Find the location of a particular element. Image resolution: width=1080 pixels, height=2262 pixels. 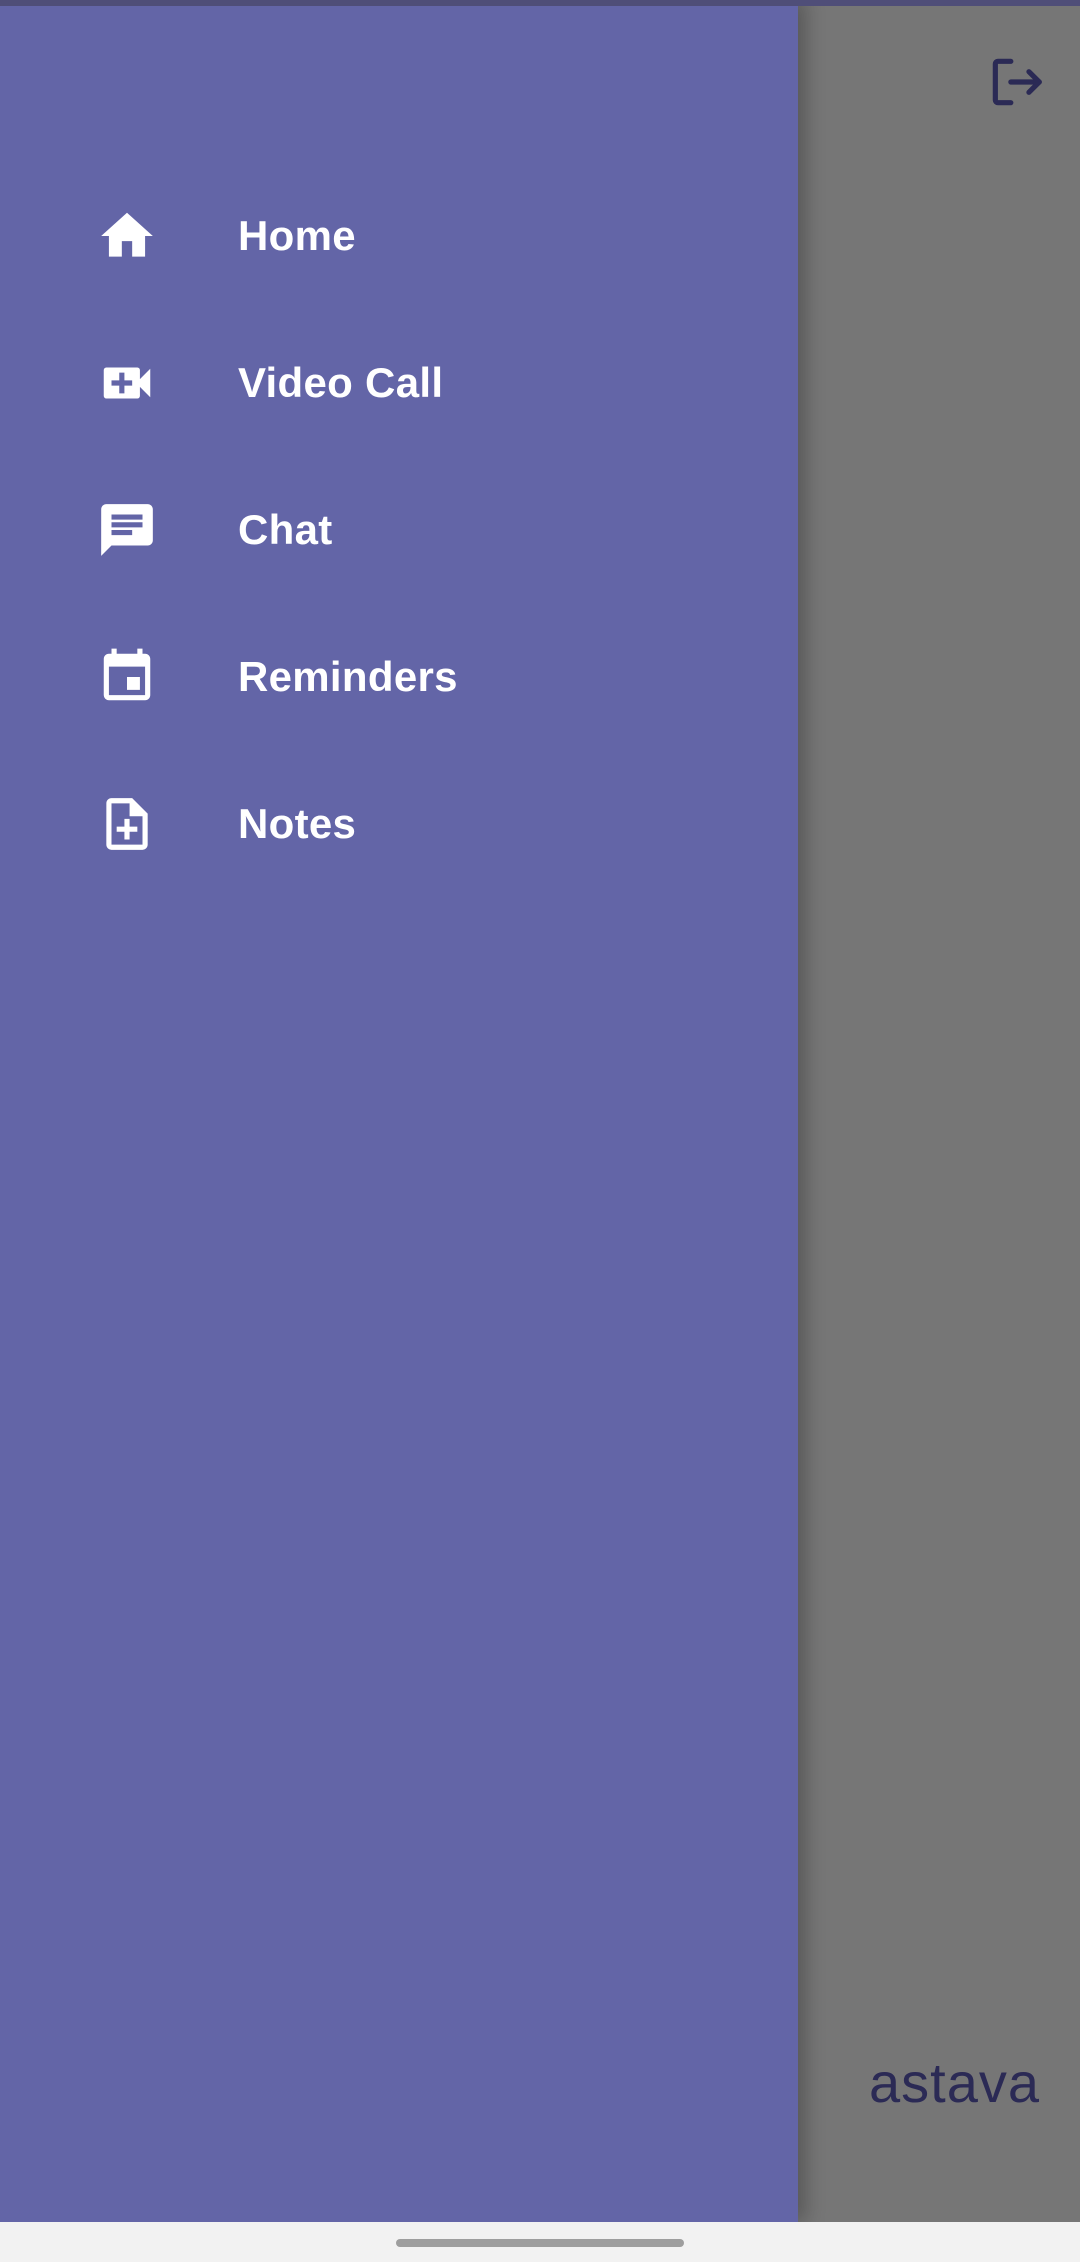

logout-button is located at coordinates (1016, 84).